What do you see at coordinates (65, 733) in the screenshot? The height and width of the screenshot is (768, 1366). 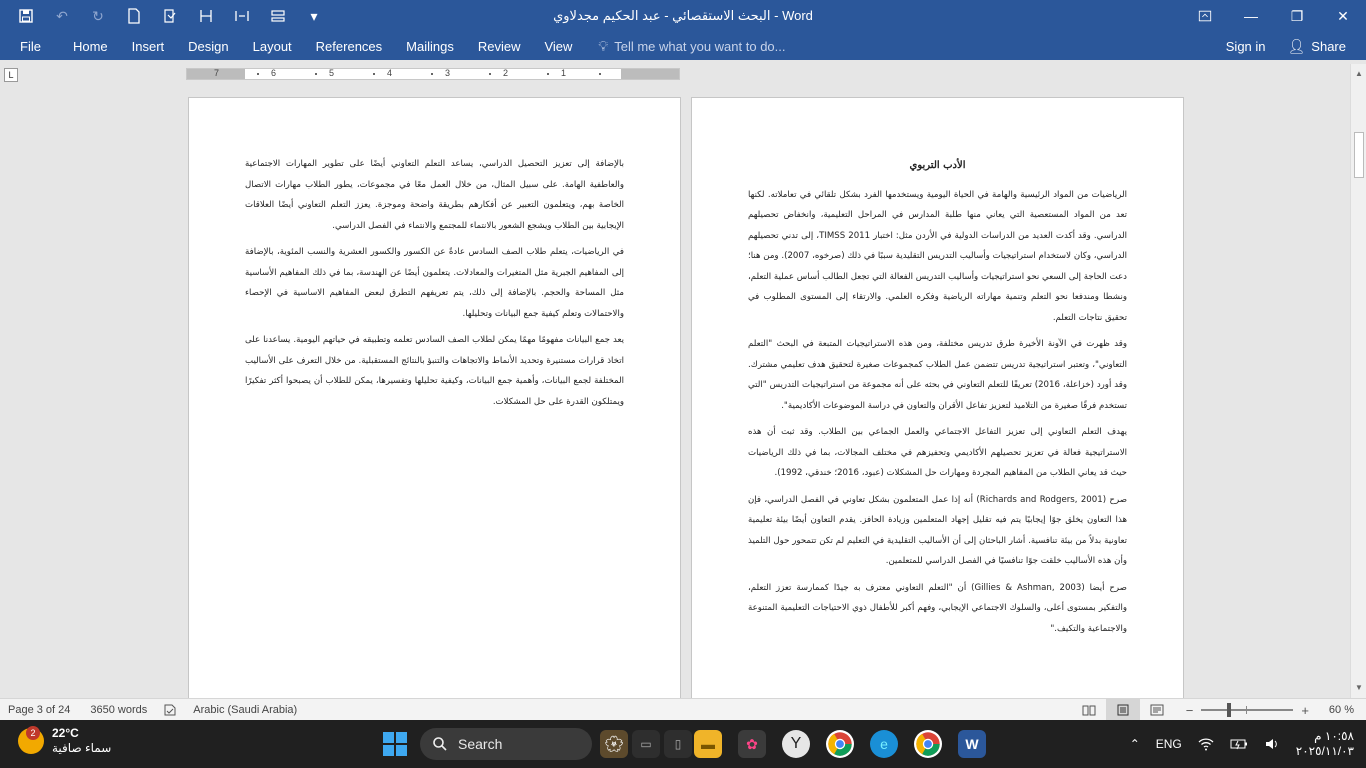 I see `weather-temperature: 22°C` at bounding box center [65, 733].